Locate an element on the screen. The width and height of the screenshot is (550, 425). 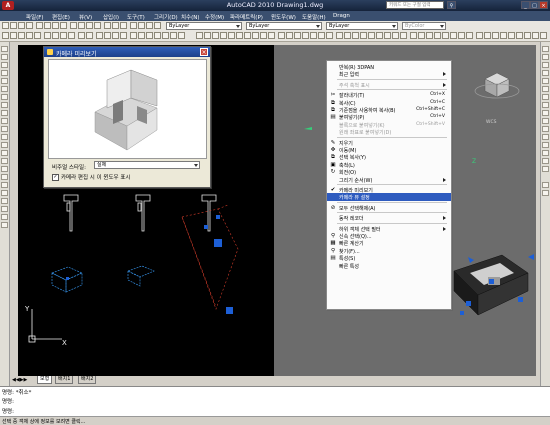
menu-dragn: Dragn is located at coordinates (341, 16).